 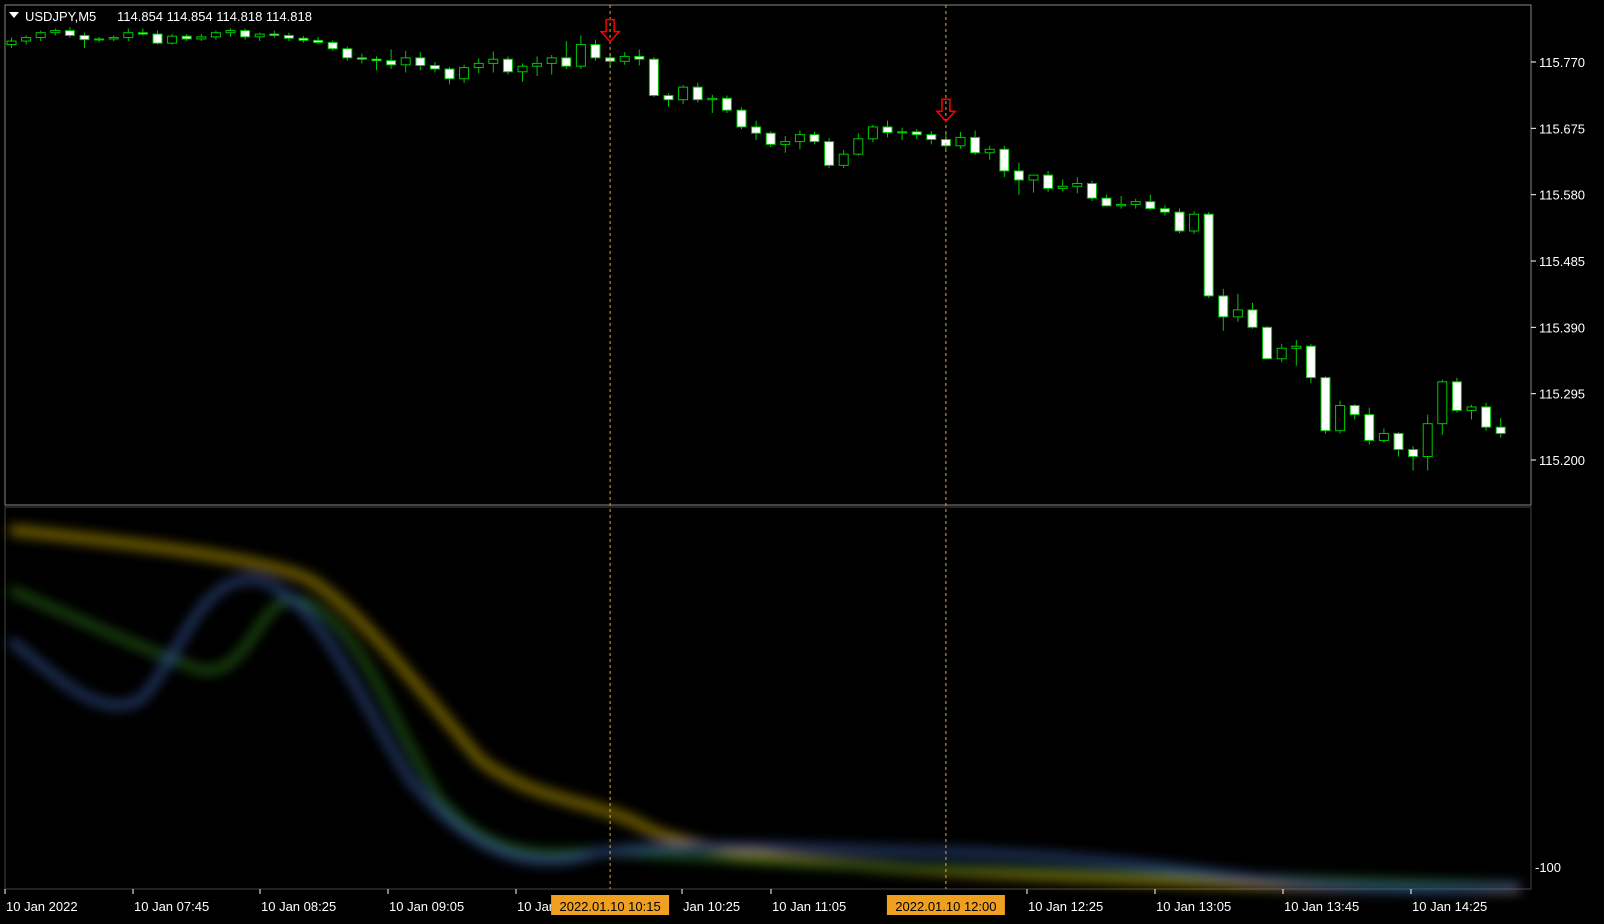 What do you see at coordinates (1562, 327) in the screenshot?
I see `y-tick-label: 115.390` at bounding box center [1562, 327].